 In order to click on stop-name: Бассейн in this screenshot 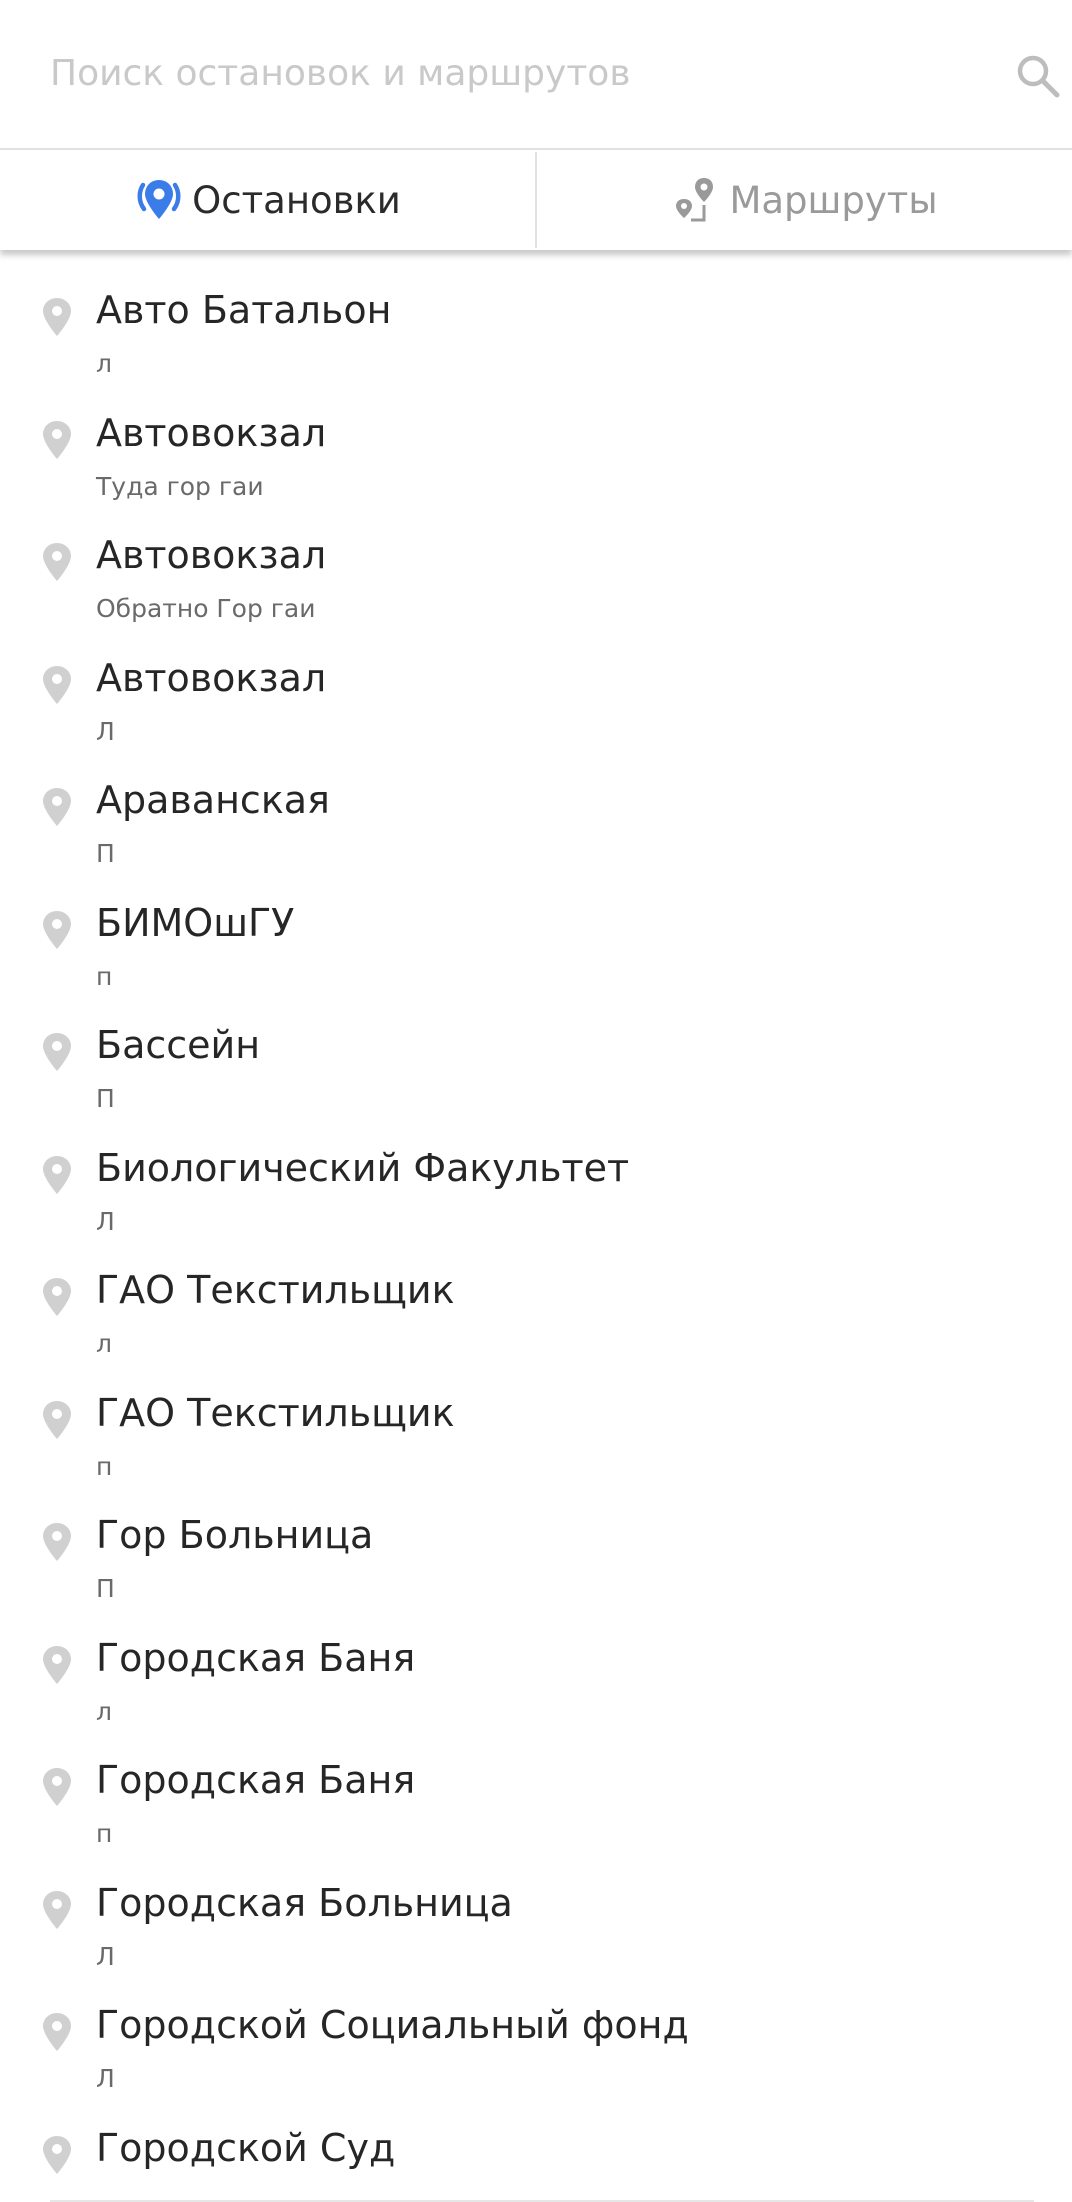, I will do `click(178, 1045)`.